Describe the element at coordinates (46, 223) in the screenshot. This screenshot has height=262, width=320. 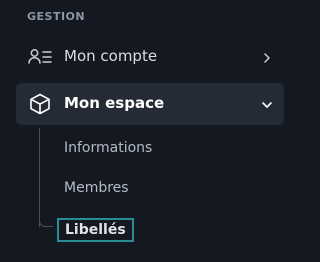
I see `tree-connector-elbow` at that location.